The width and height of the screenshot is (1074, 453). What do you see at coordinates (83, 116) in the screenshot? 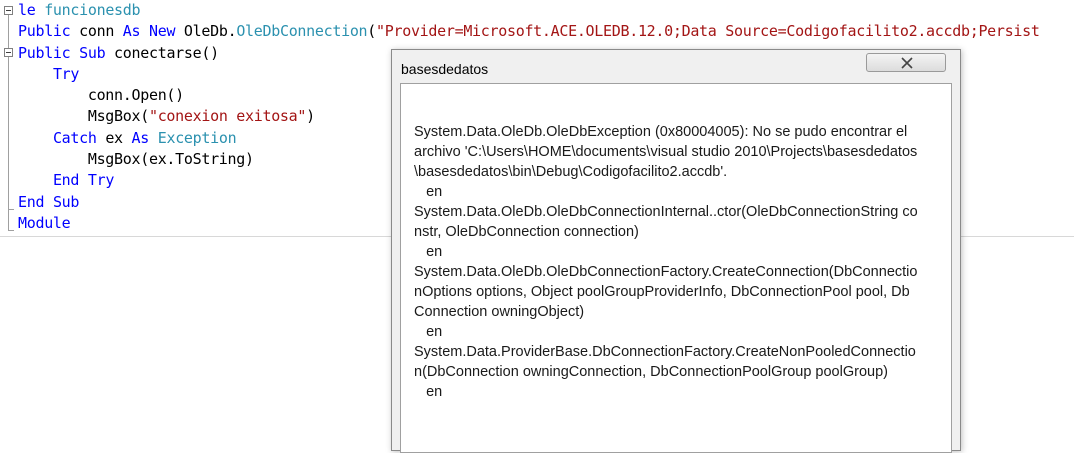
I see `code-token: MsgBox(` at bounding box center [83, 116].